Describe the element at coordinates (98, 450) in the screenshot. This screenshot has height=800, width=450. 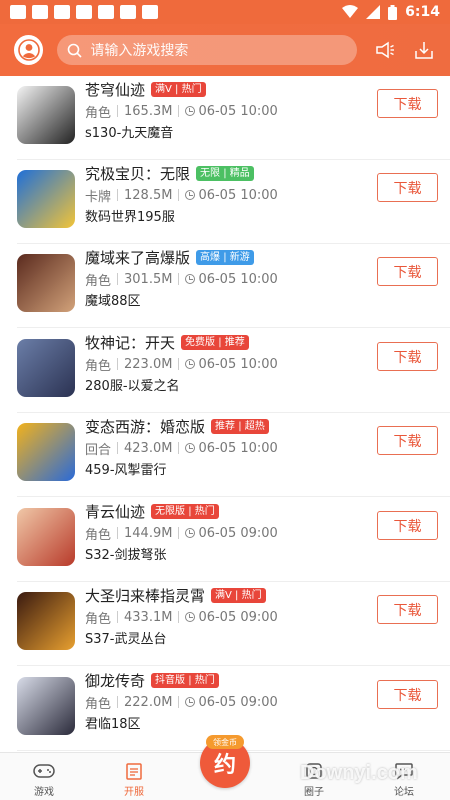
I see `game-category: 回合` at that location.